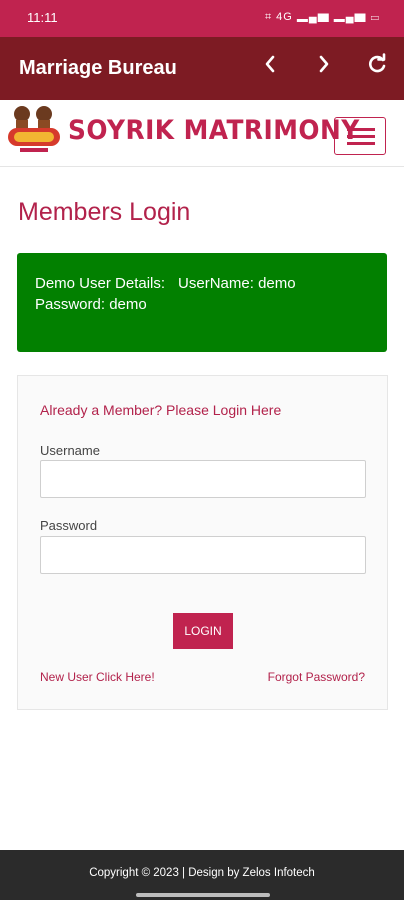 Image resolution: width=404 pixels, height=900 pixels. I want to click on logo-text: SOYRIK MATRIMONY, so click(214, 130).